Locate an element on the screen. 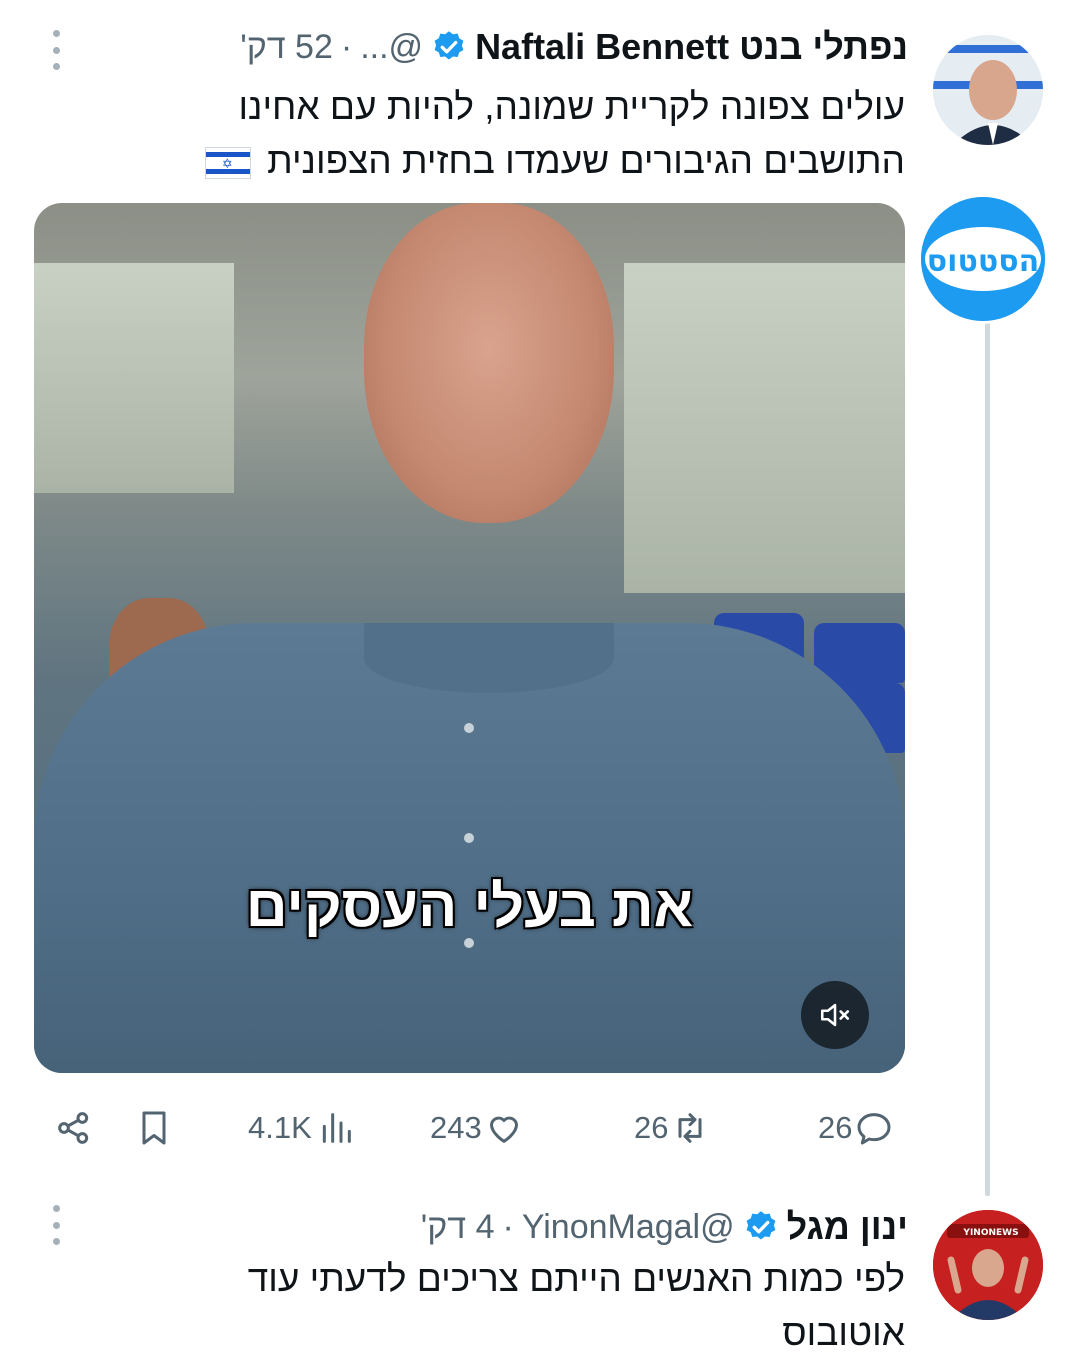 This screenshot has width=1080, height=1364. like-button: 243 is located at coordinates (477, 1128).